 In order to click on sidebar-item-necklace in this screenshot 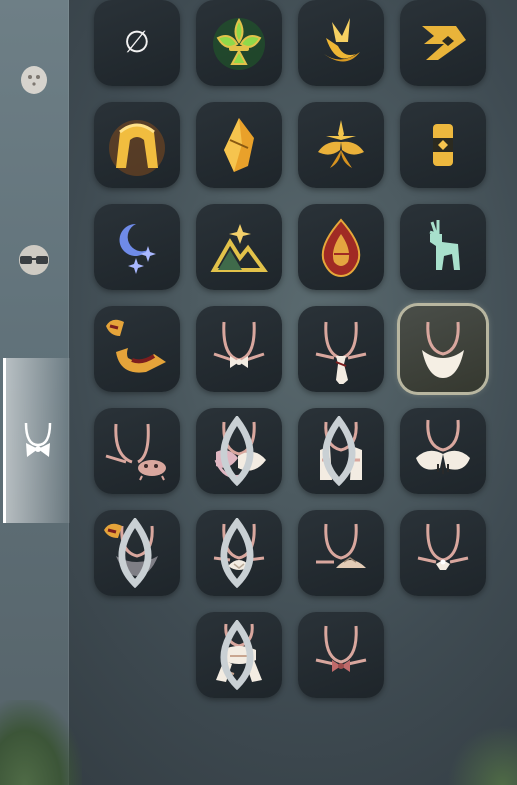, I will do `click(36, 440)`.